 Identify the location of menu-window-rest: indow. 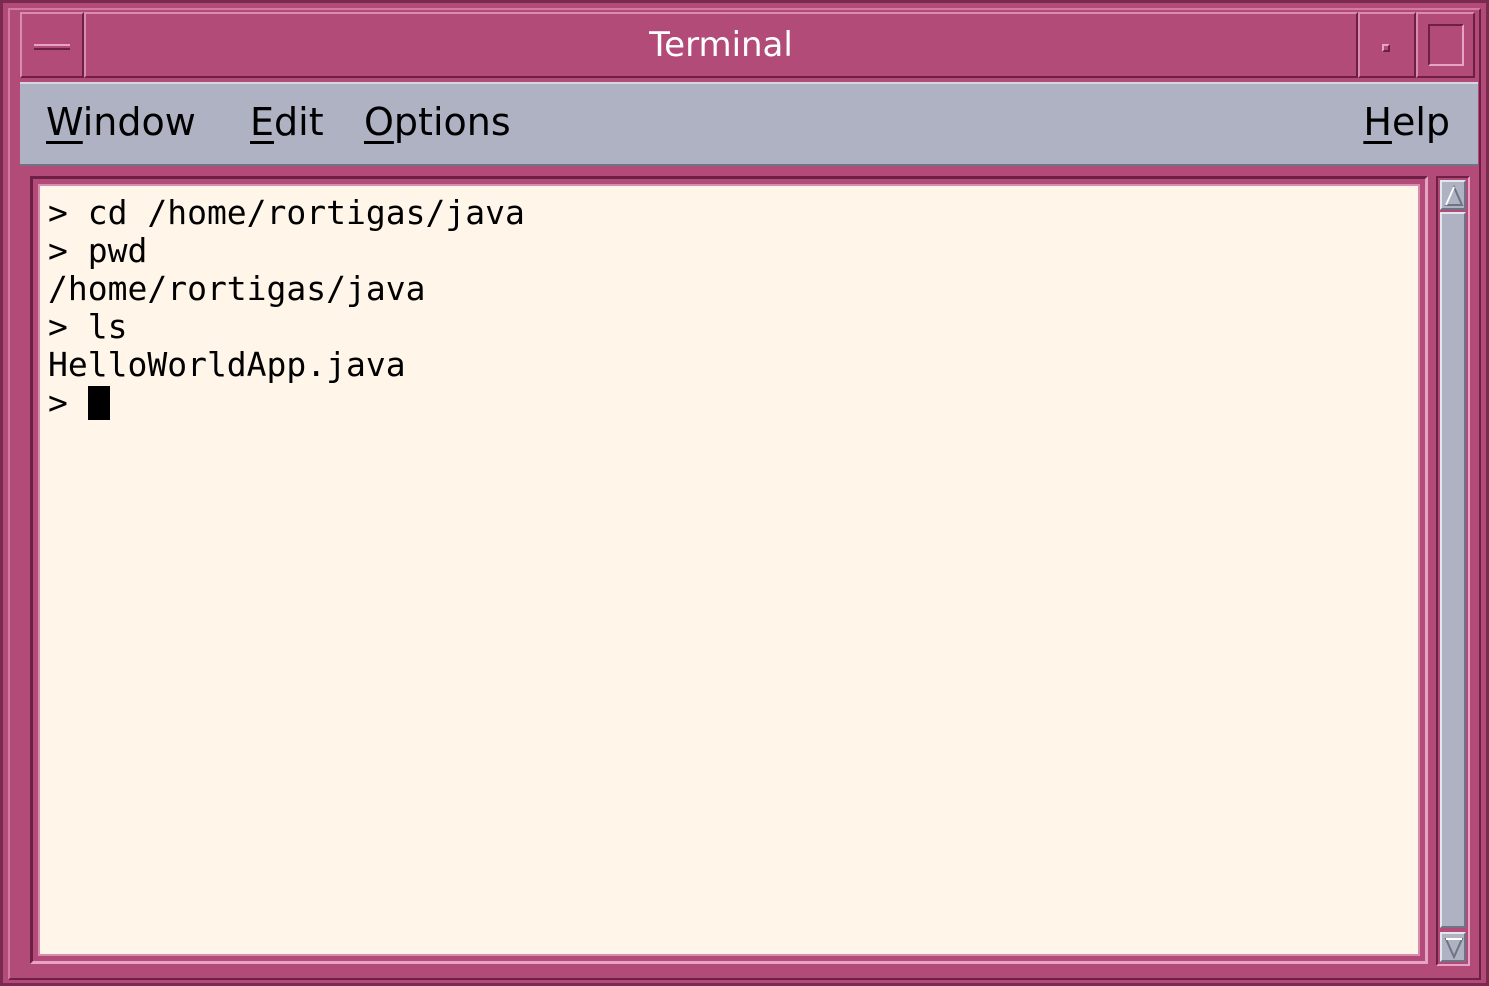
(139, 122).